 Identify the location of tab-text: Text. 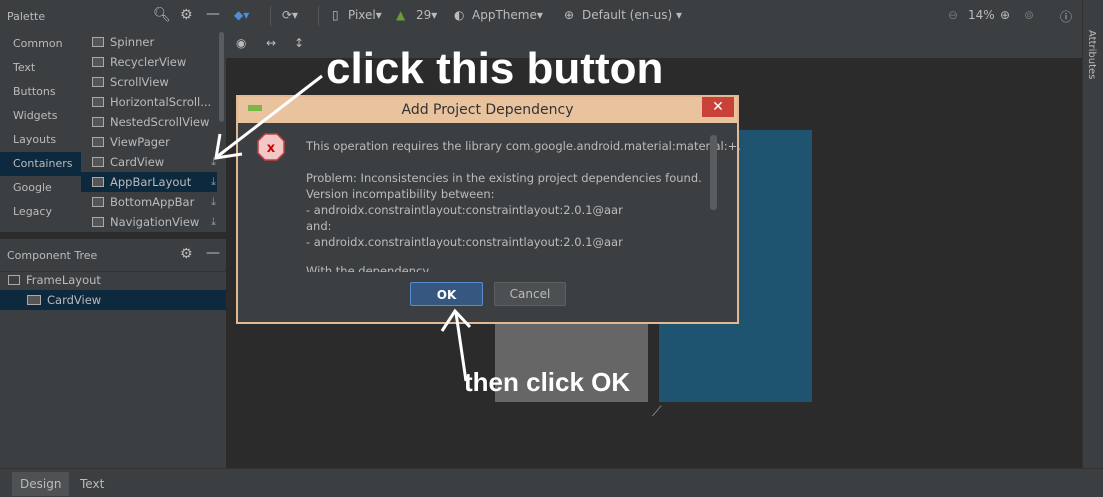
(92, 484).